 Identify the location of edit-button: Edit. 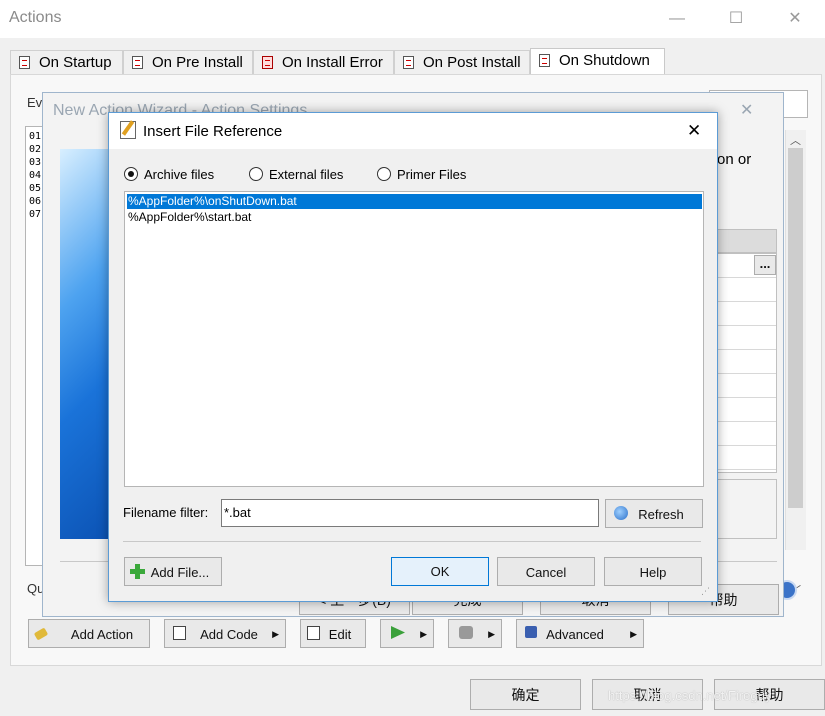
(333, 633).